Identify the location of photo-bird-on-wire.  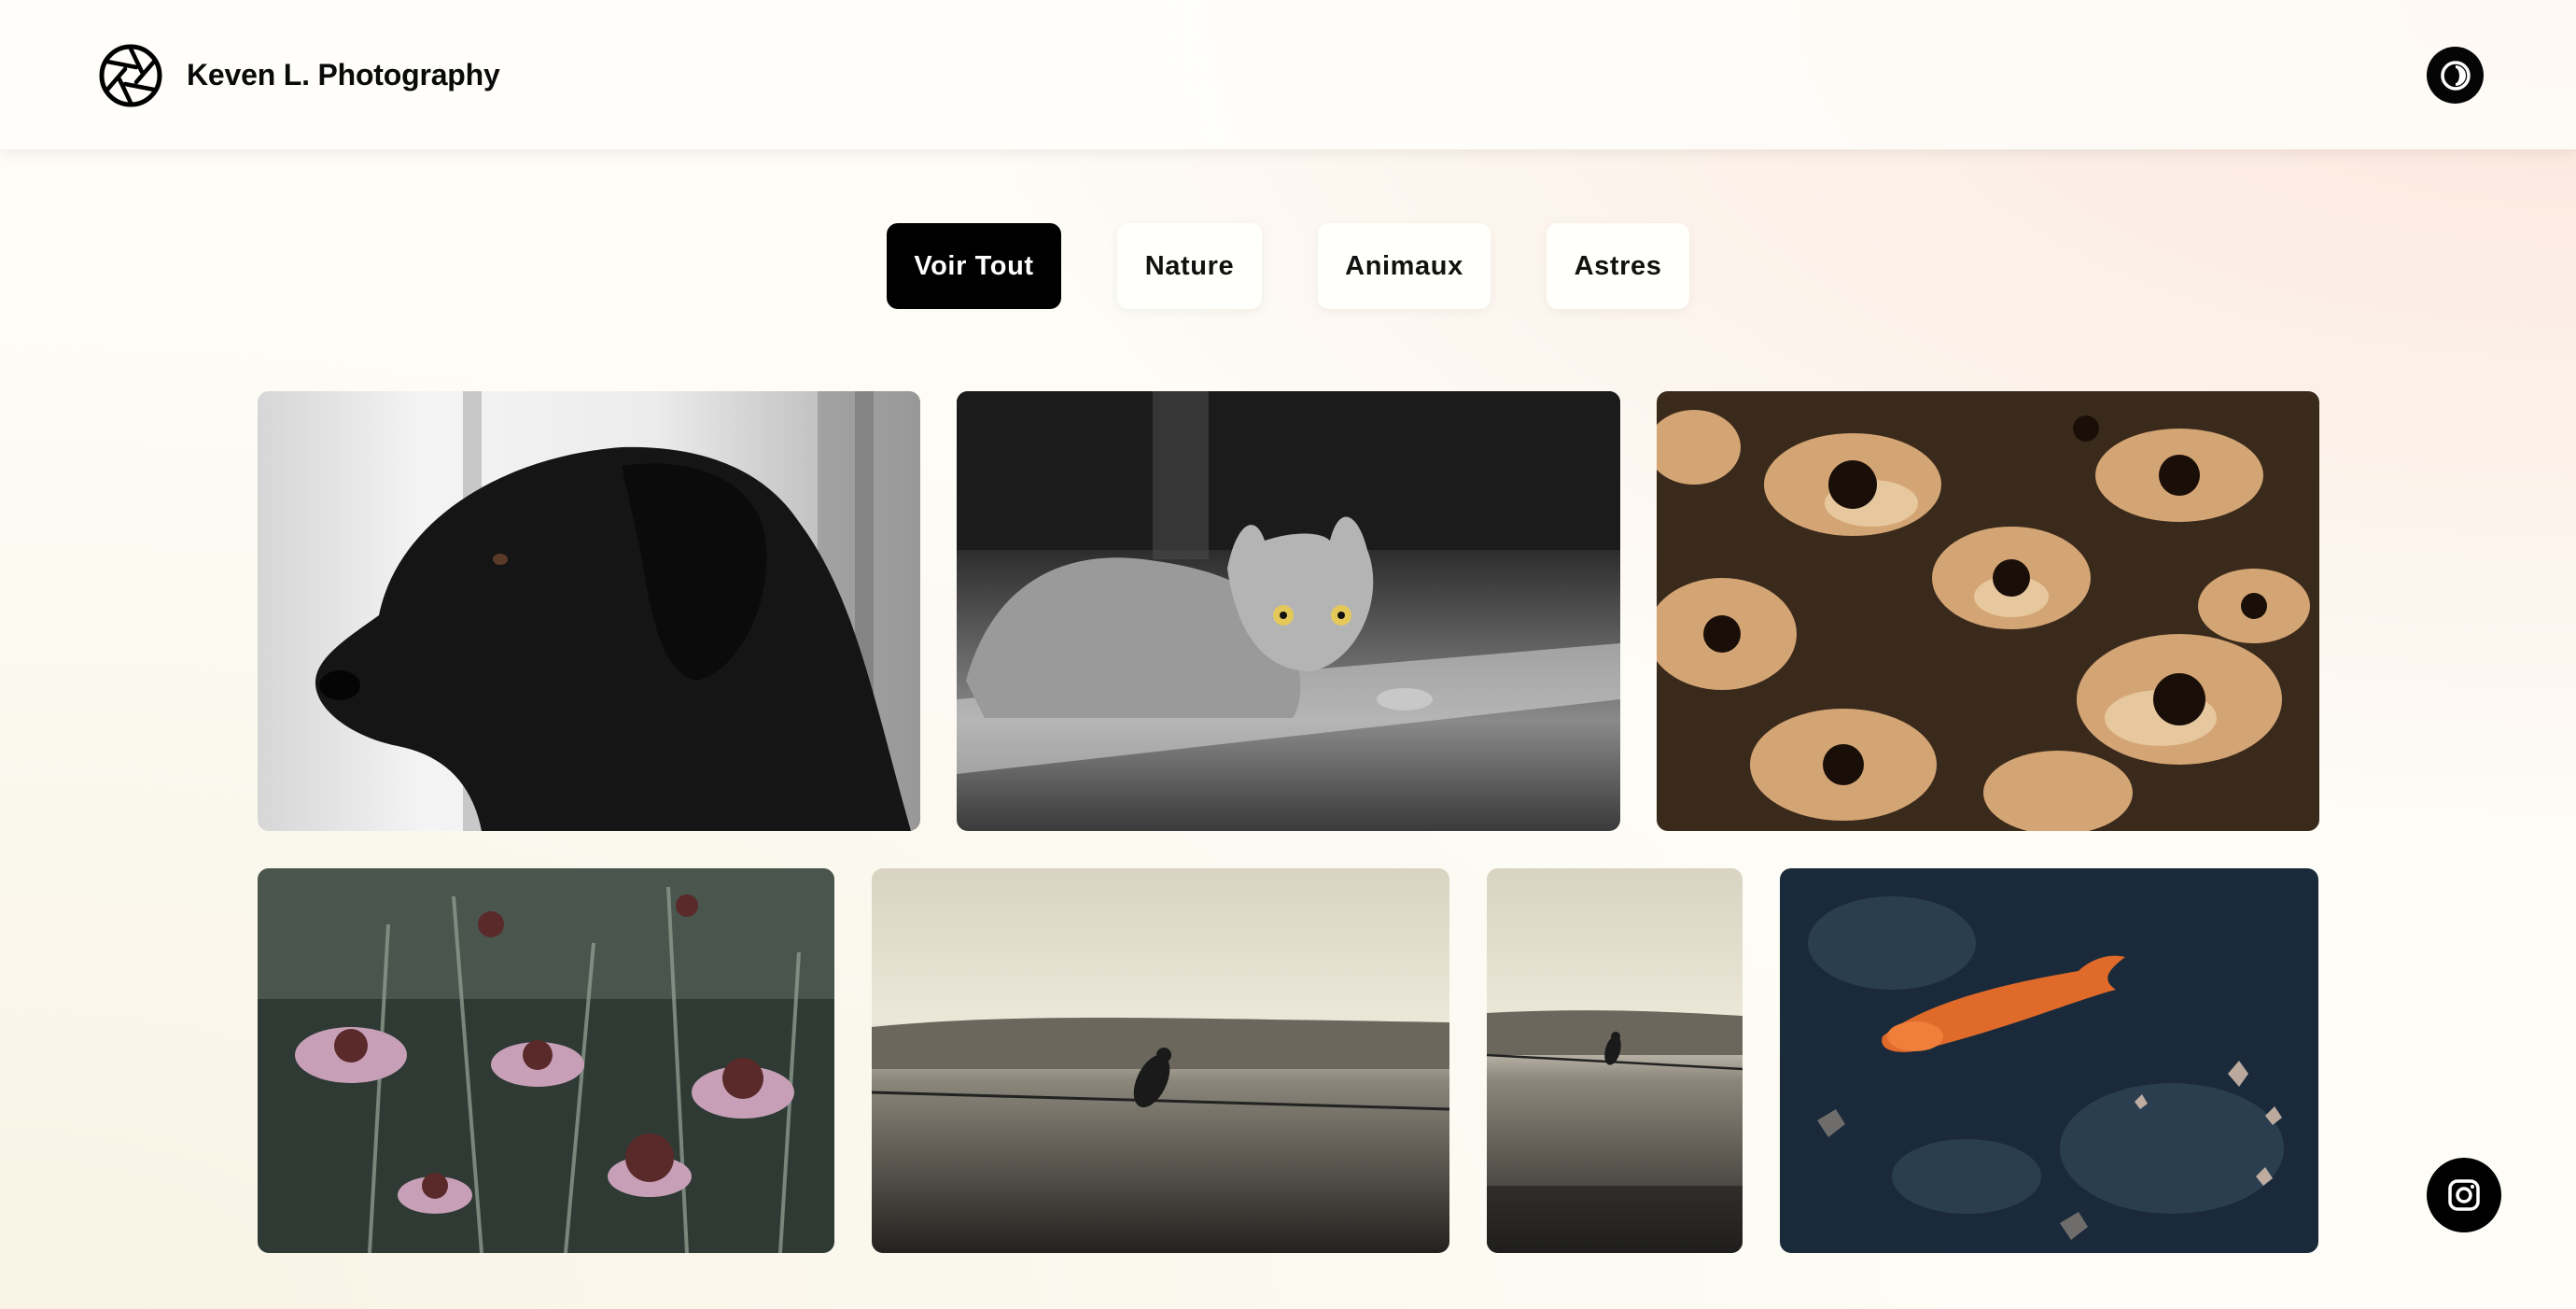
(1160, 1061).